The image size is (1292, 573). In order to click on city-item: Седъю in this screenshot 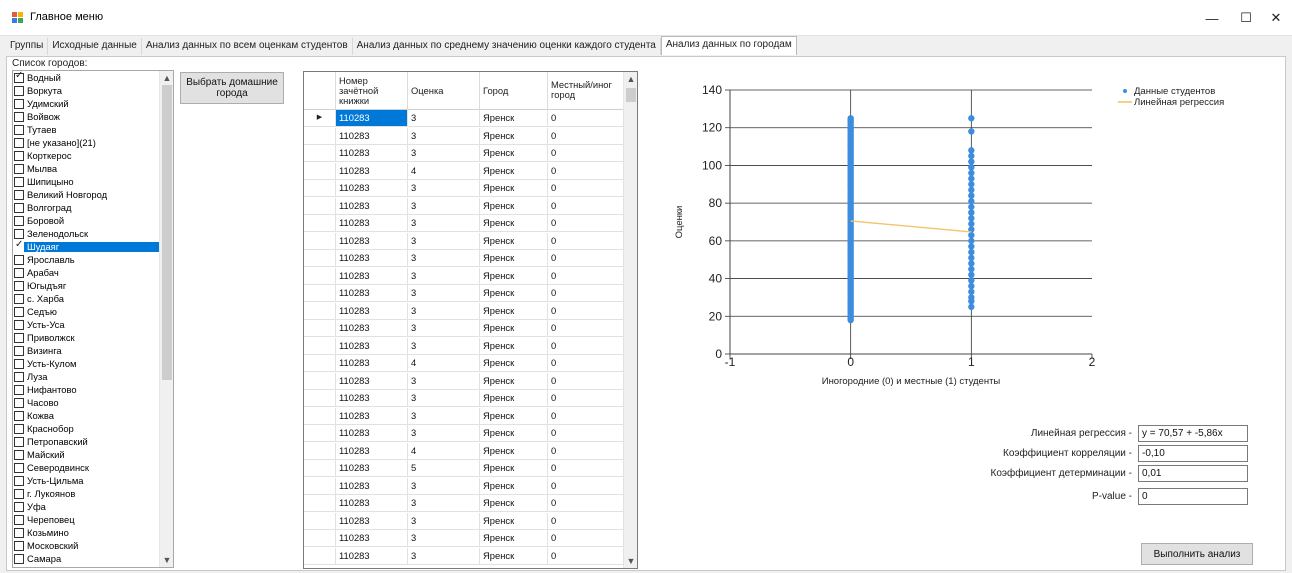, I will do `click(86, 312)`.